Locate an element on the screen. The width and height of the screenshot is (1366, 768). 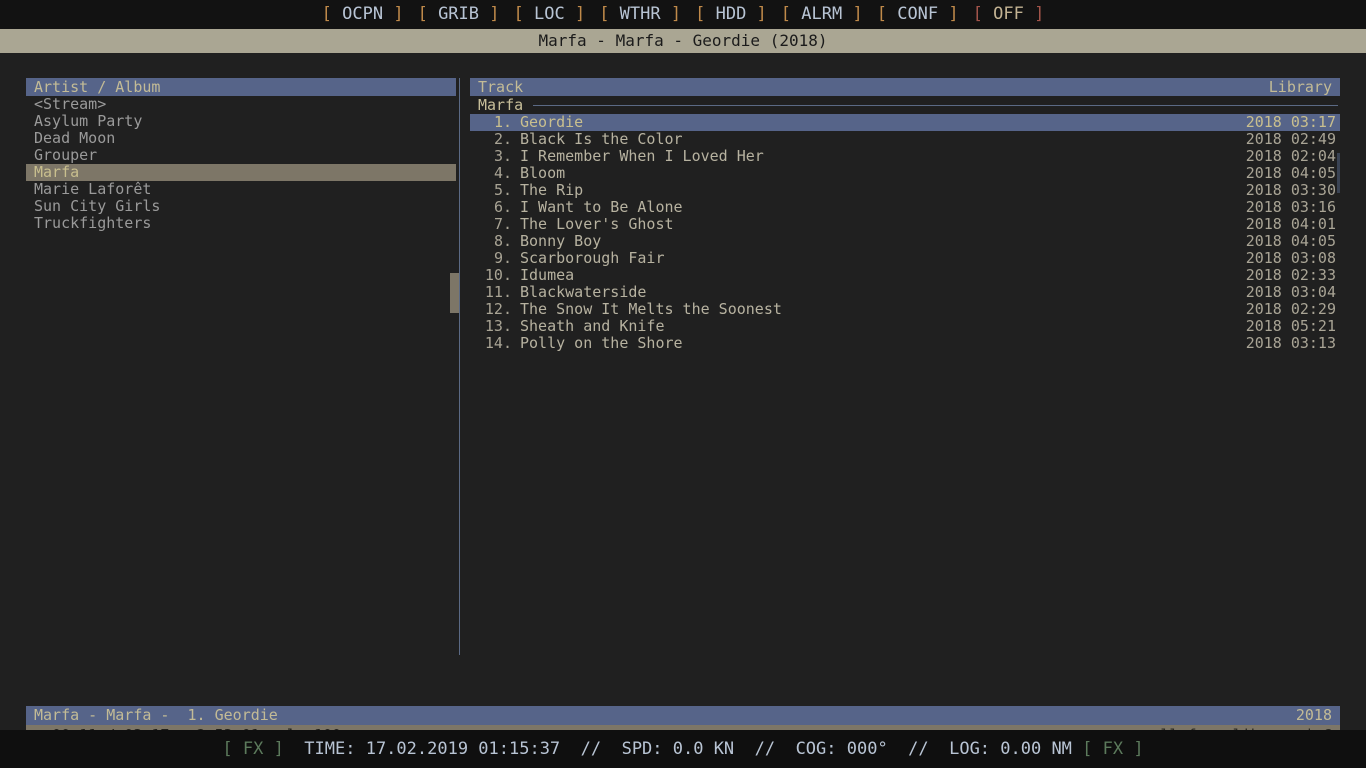
track-duration: 04:05 is located at coordinates (1313, 173).